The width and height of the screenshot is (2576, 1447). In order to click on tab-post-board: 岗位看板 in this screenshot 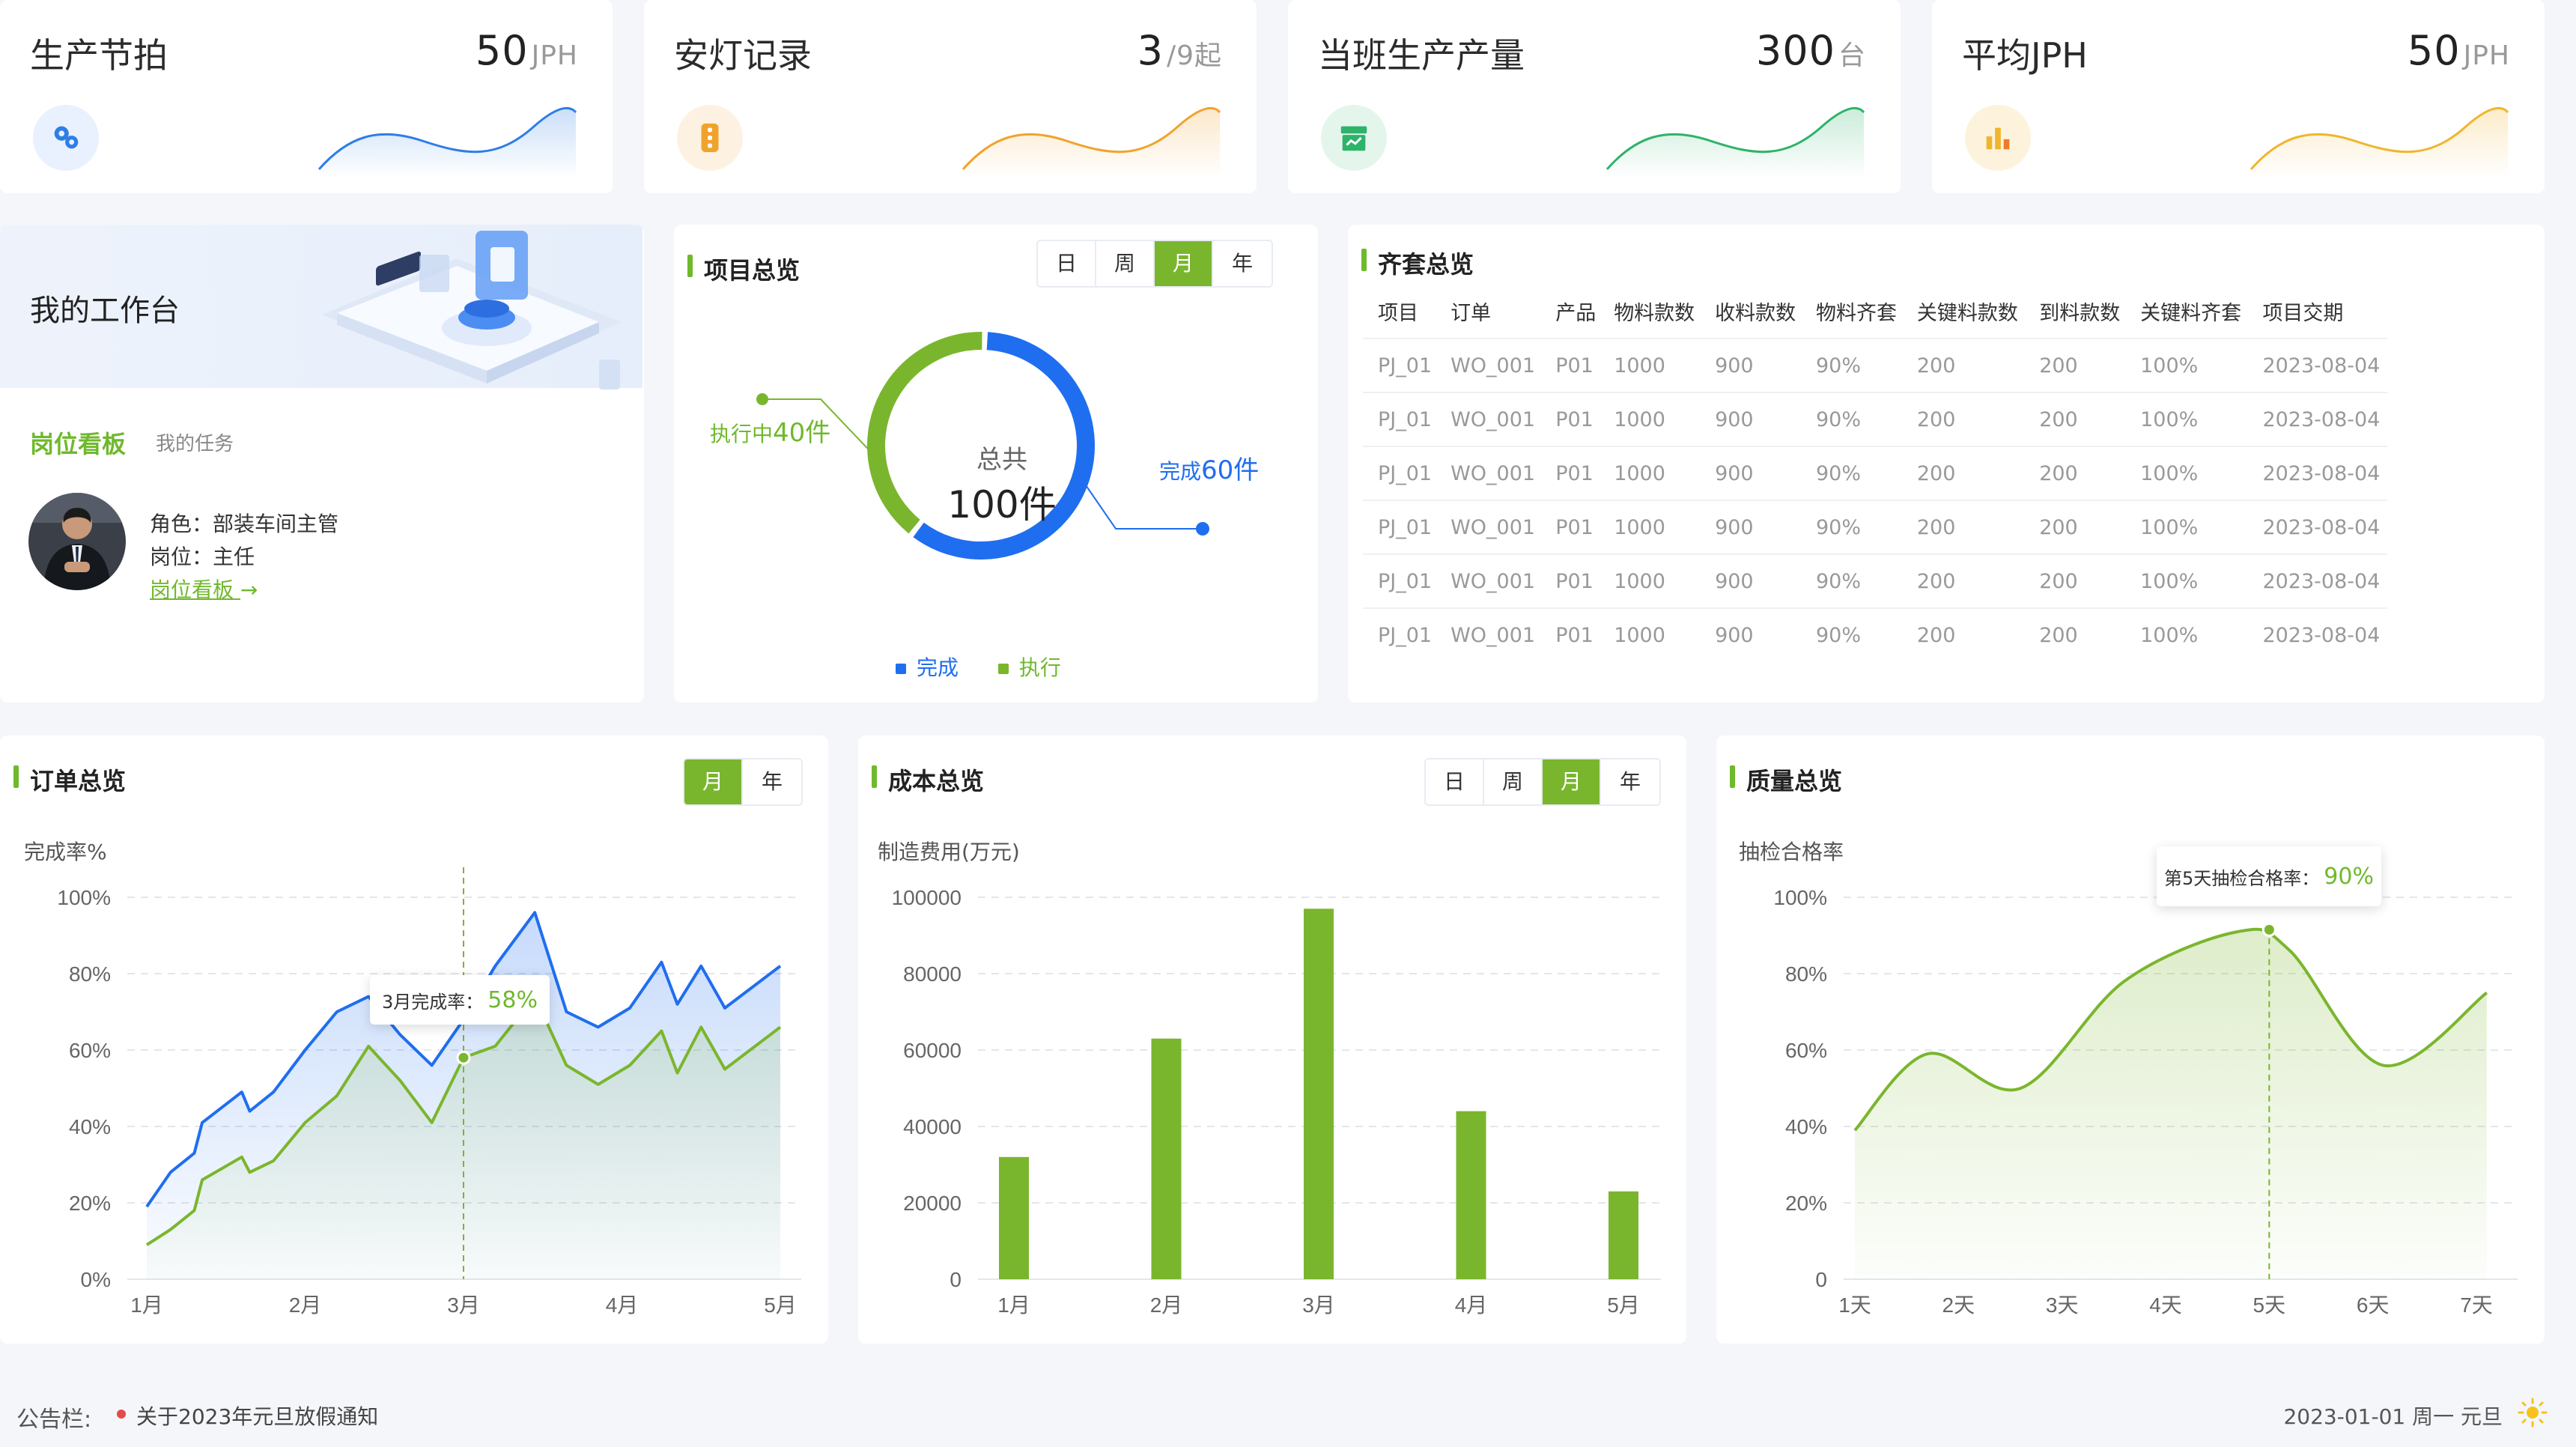, I will do `click(78, 442)`.